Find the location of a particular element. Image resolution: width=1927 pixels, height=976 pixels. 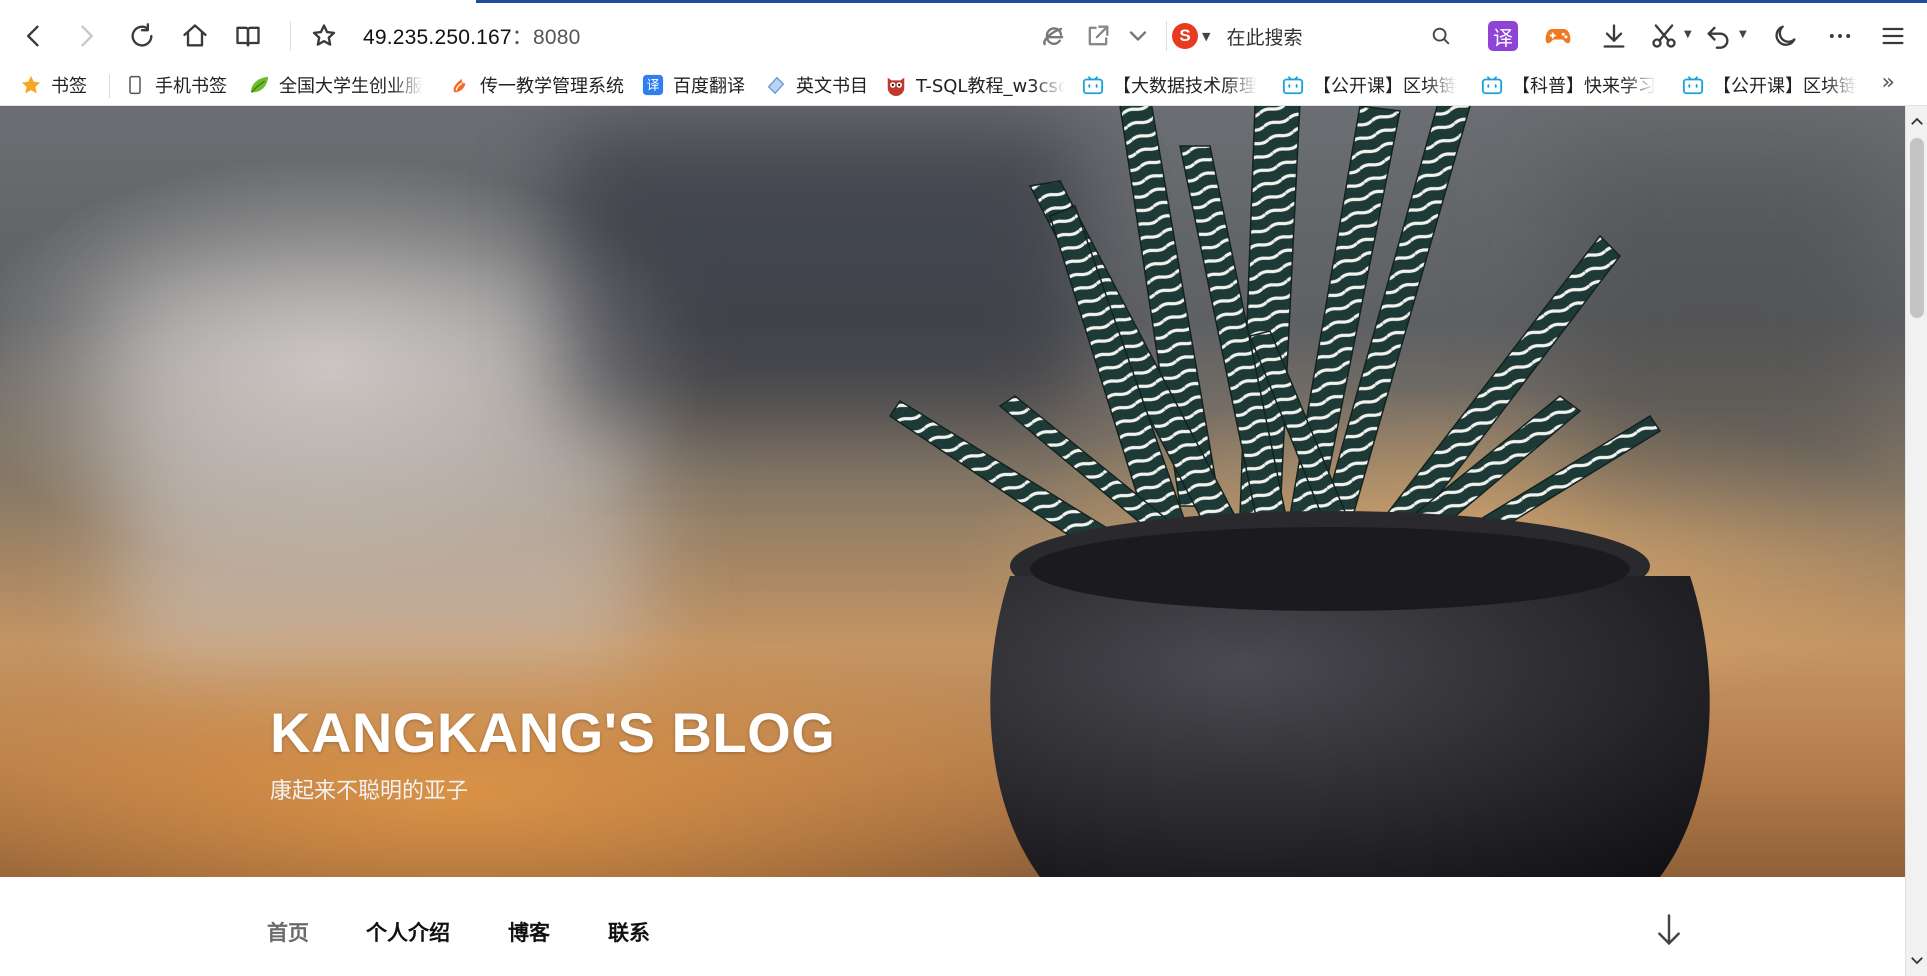

sogou-search-icon: S is located at coordinates (1185, 36).